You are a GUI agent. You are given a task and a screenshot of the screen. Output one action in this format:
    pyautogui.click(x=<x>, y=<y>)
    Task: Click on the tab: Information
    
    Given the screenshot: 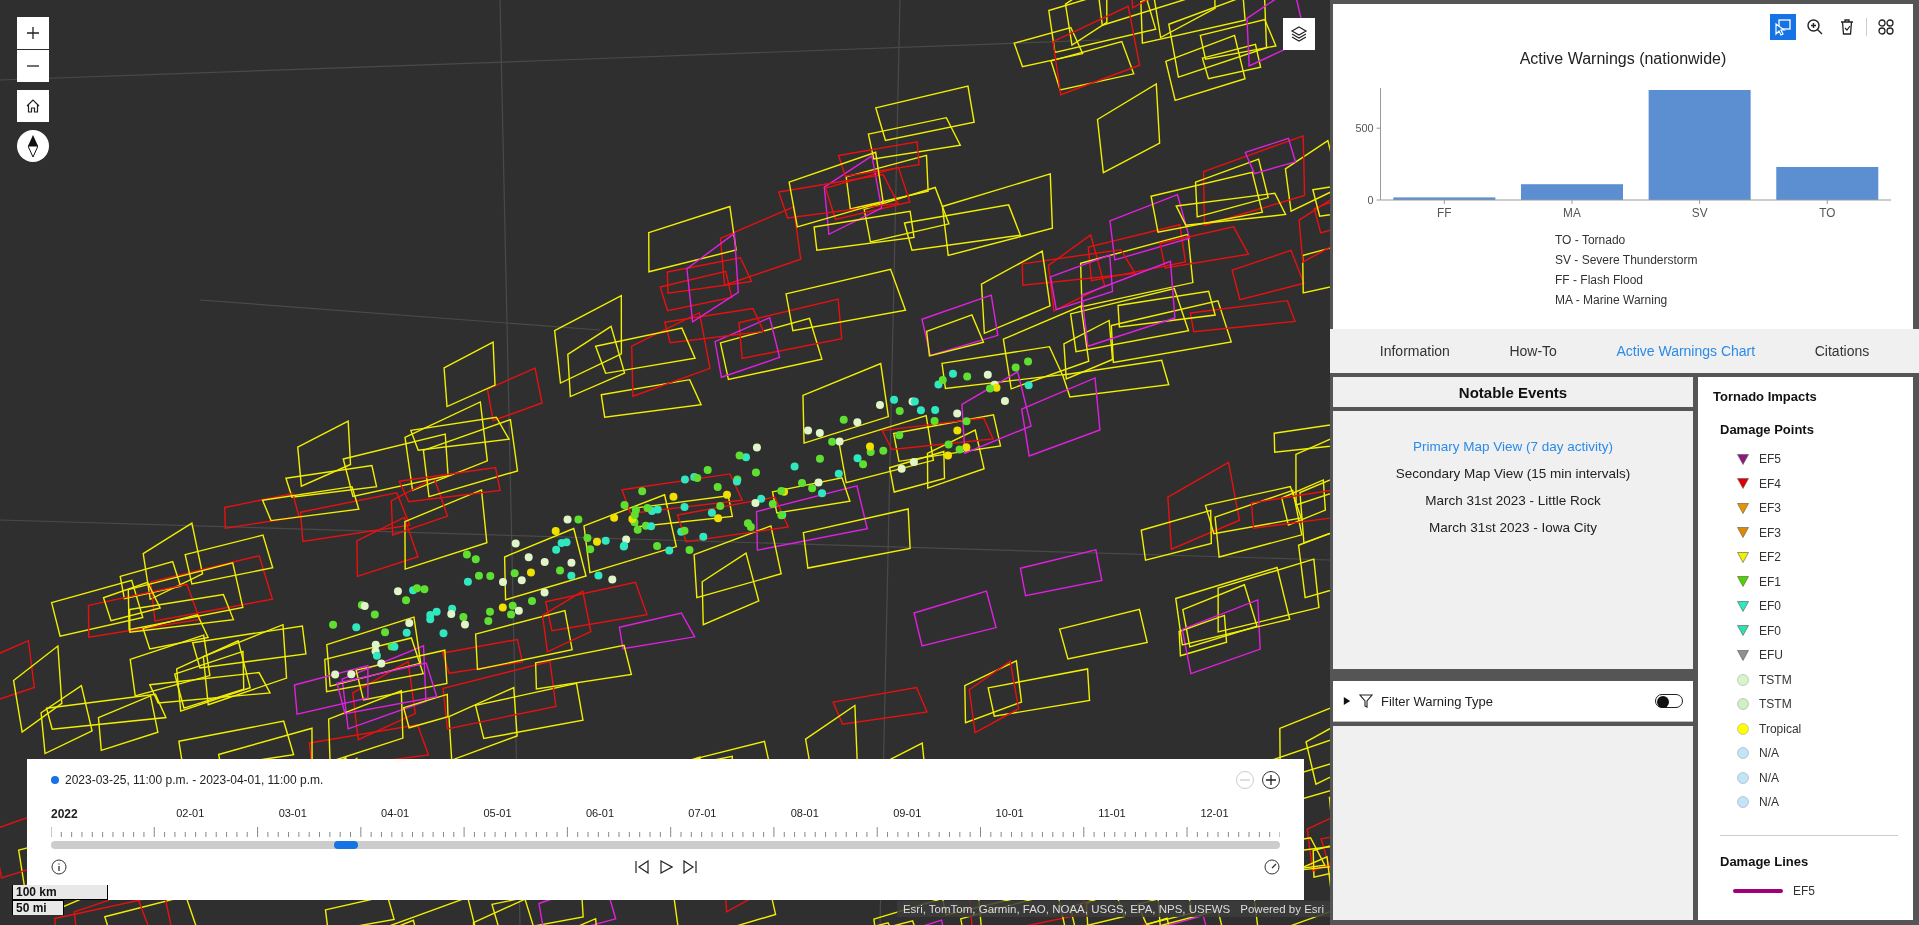 What is the action you would take?
    pyautogui.click(x=1414, y=351)
    